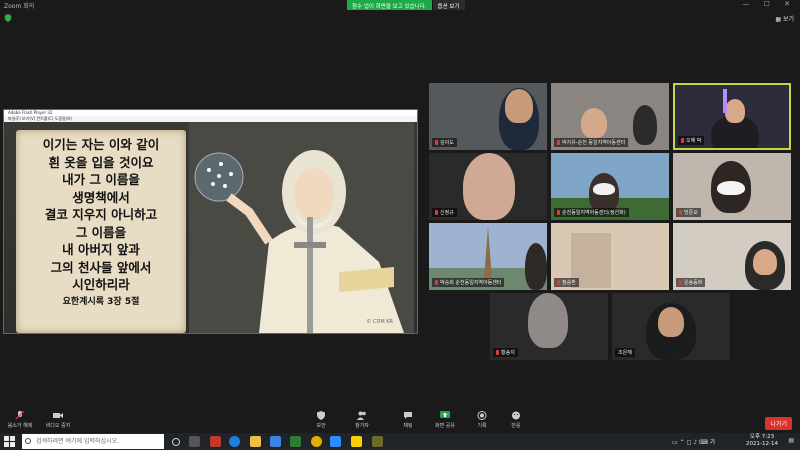 The height and width of the screenshot is (450, 800). I want to click on participant-tile: 조은혜, so click(671, 326).